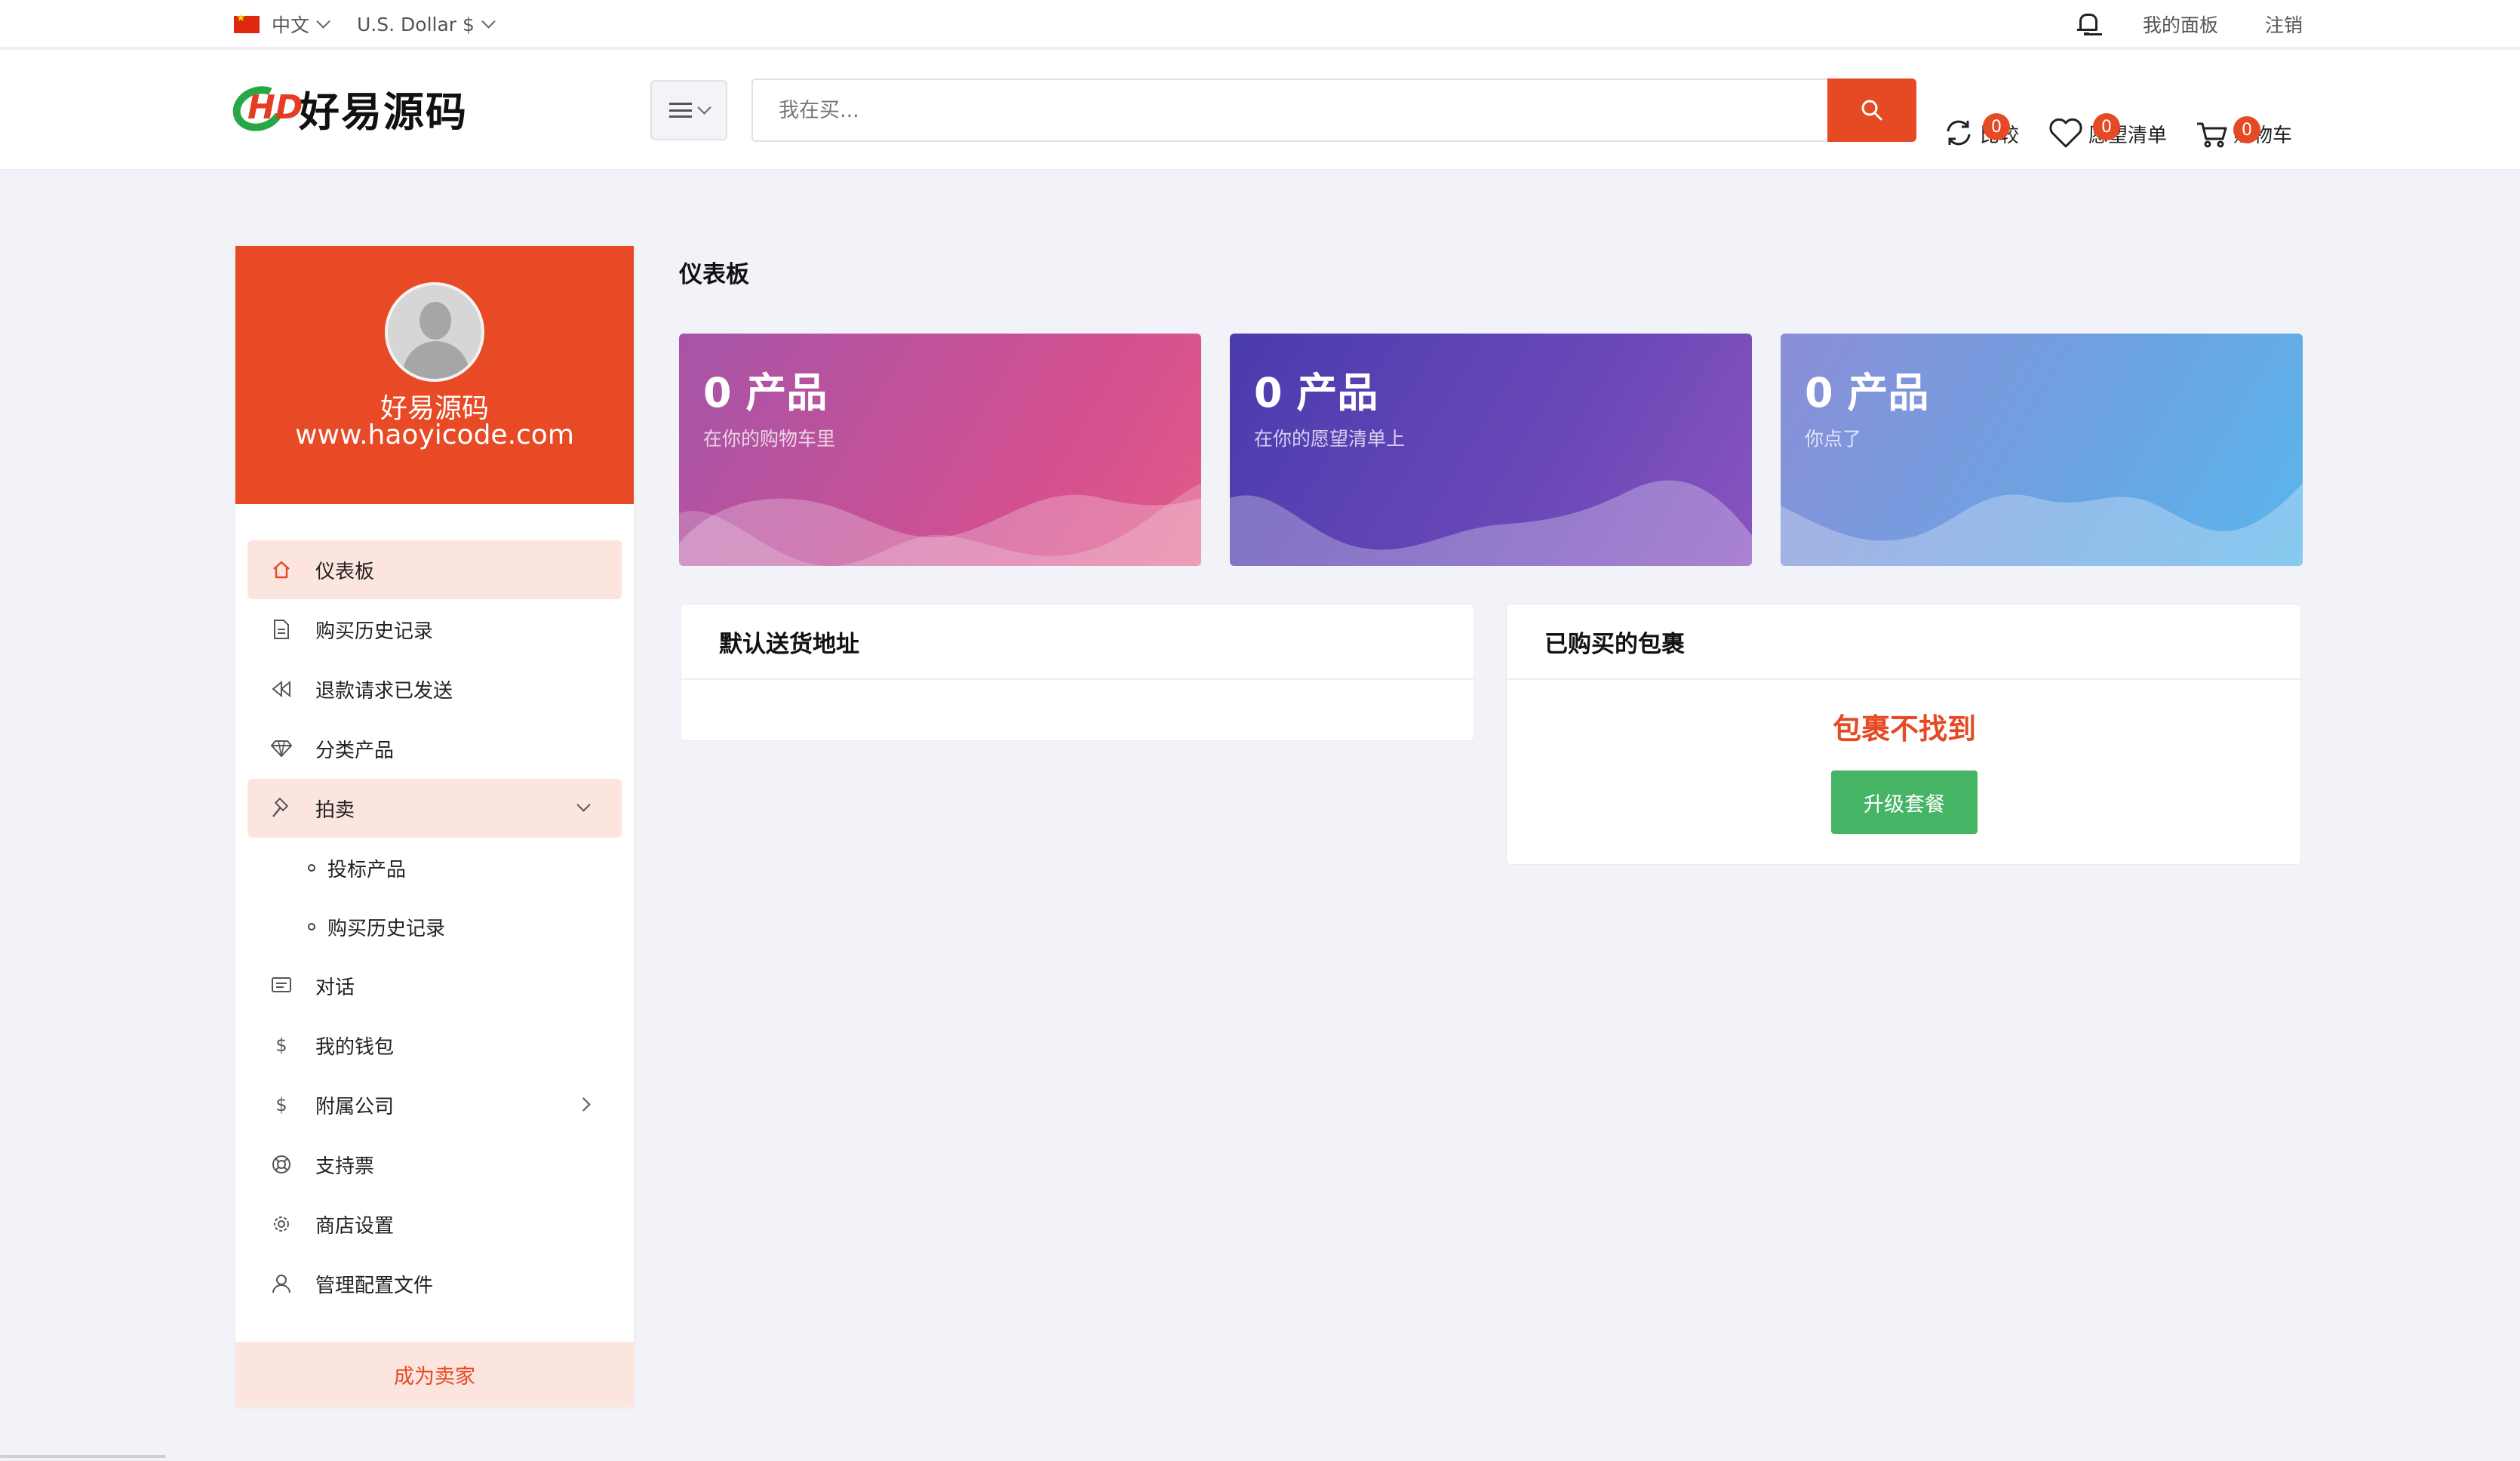  Describe the element at coordinates (281, 808) in the screenshot. I see `gavel-icon` at that location.